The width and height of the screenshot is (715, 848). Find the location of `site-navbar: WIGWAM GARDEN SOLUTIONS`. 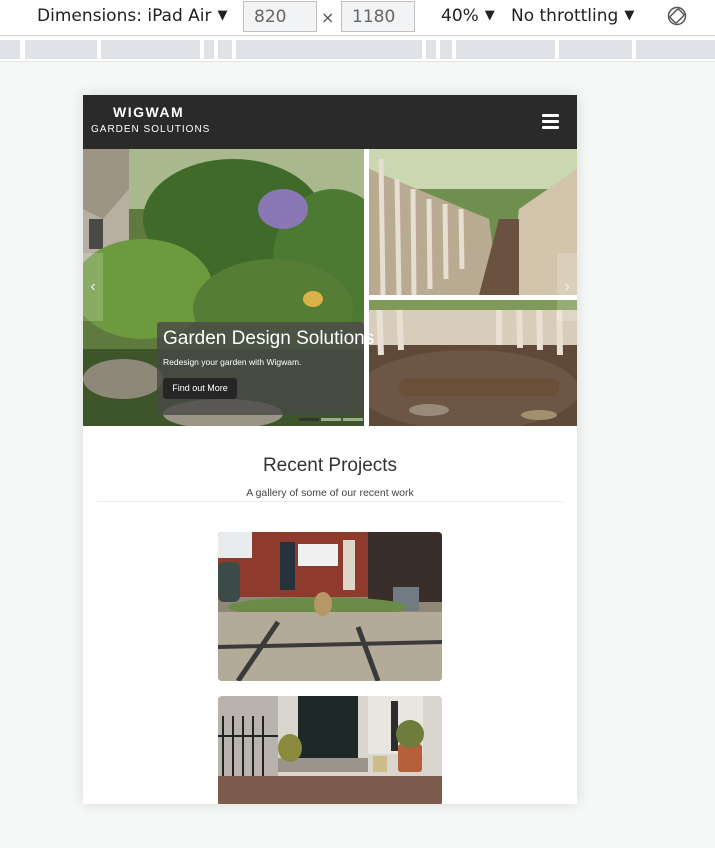

site-navbar: WIGWAM GARDEN SOLUTIONS is located at coordinates (330, 122).